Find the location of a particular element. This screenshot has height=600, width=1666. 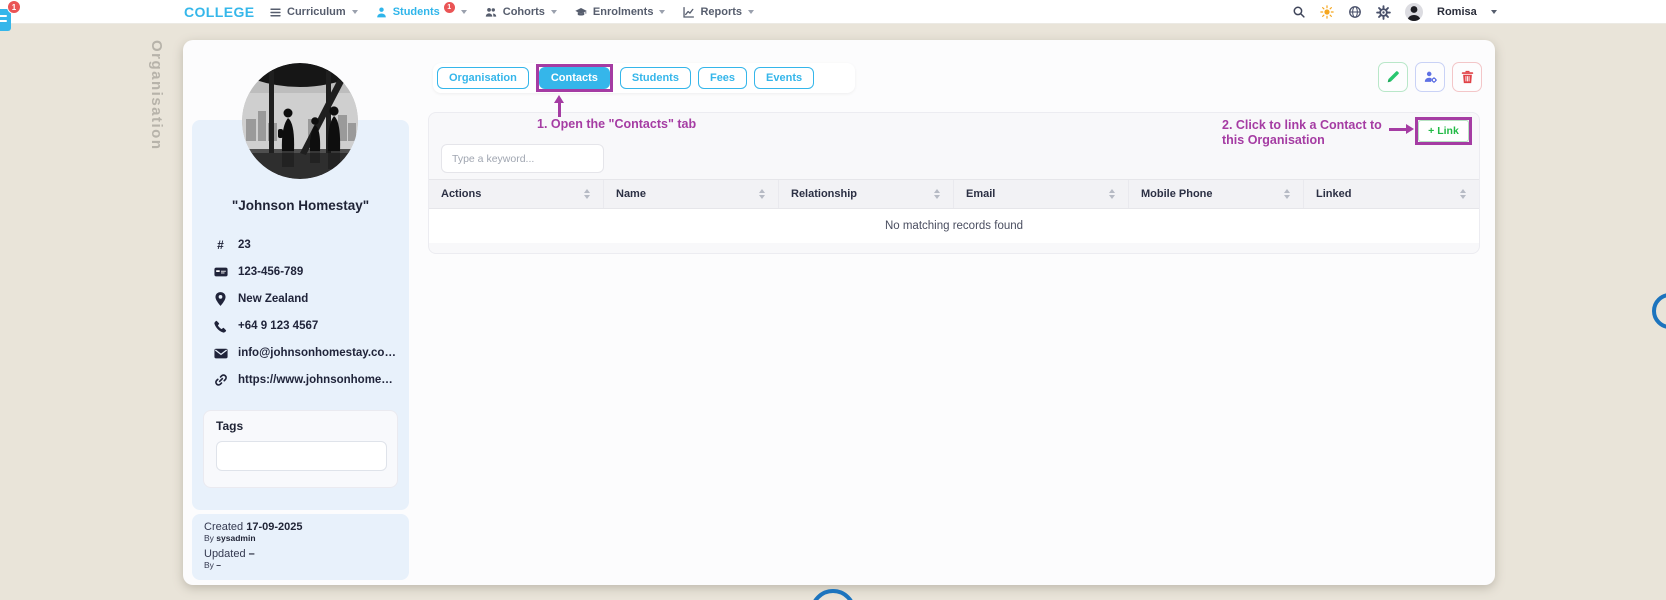

tab-students: Students is located at coordinates (655, 78).